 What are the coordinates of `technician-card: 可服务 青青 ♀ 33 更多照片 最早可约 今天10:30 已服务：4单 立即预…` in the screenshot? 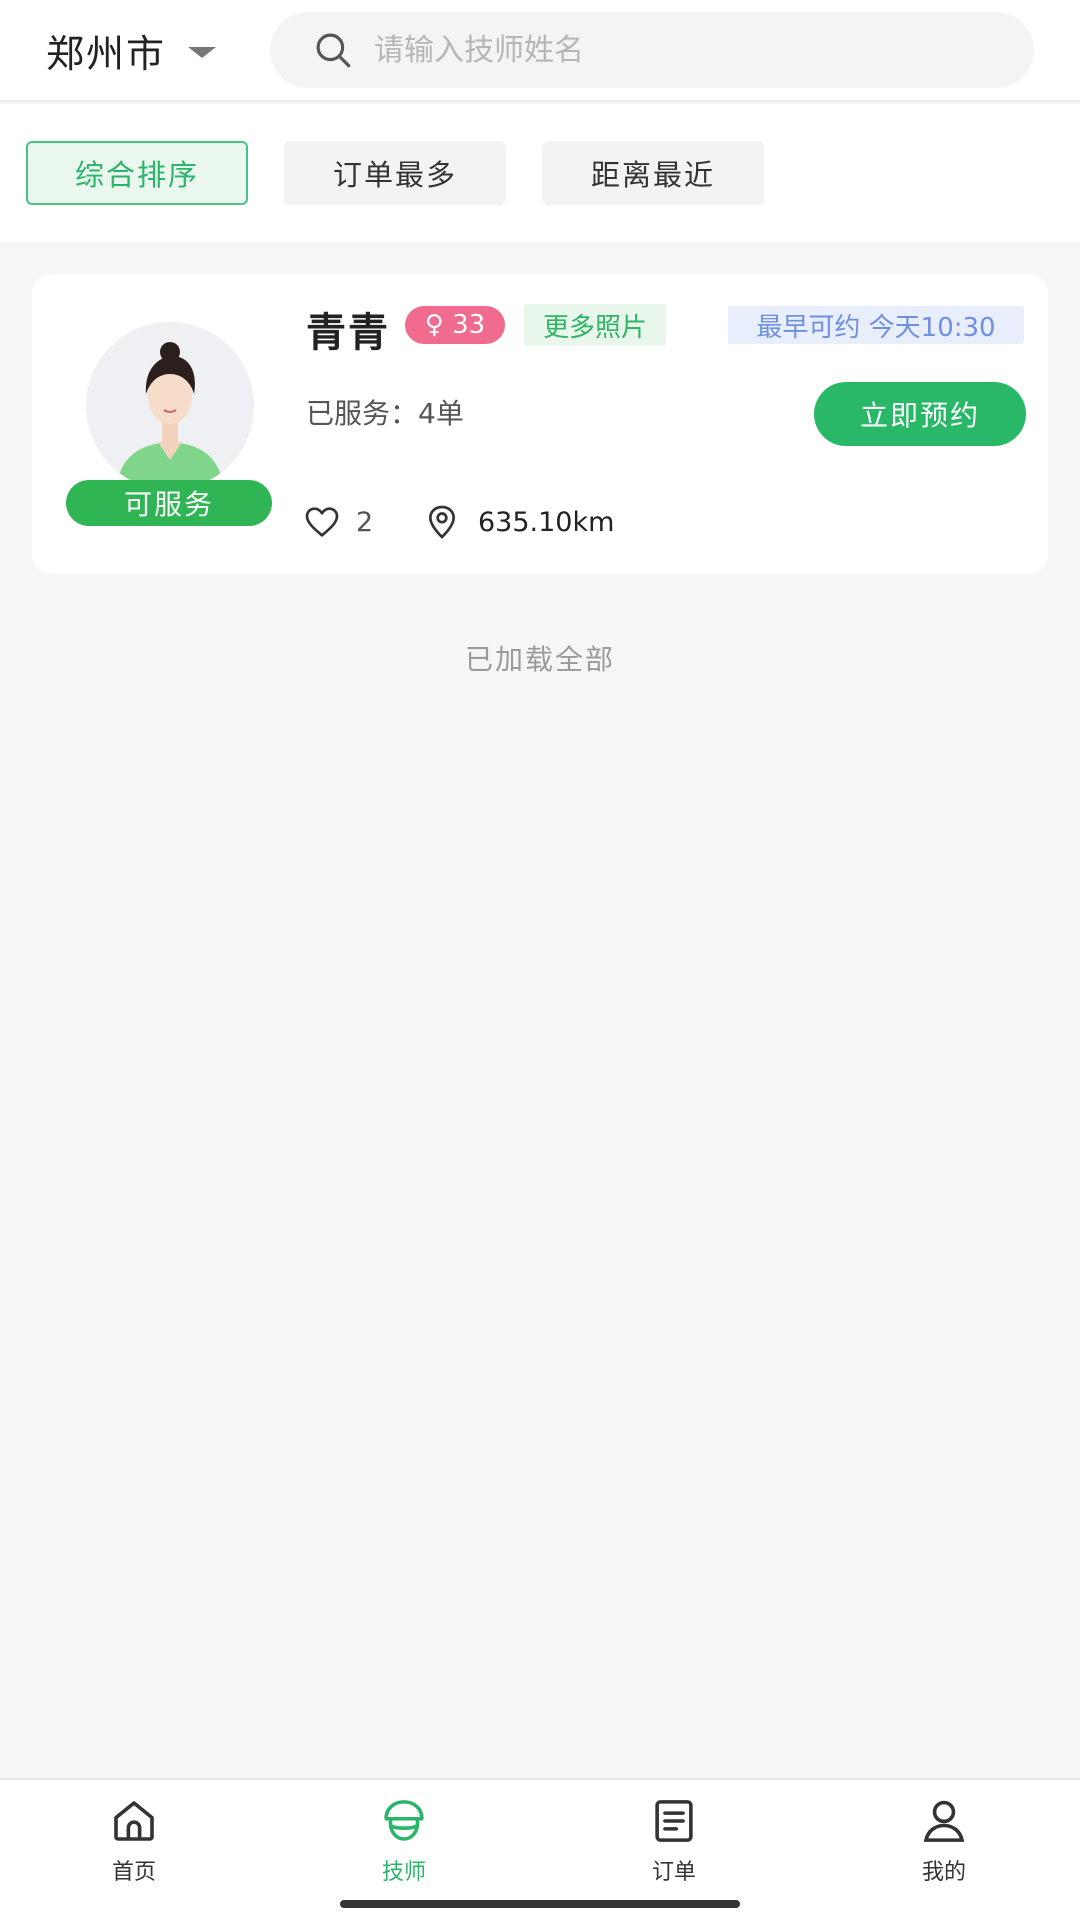 It's located at (540, 424).